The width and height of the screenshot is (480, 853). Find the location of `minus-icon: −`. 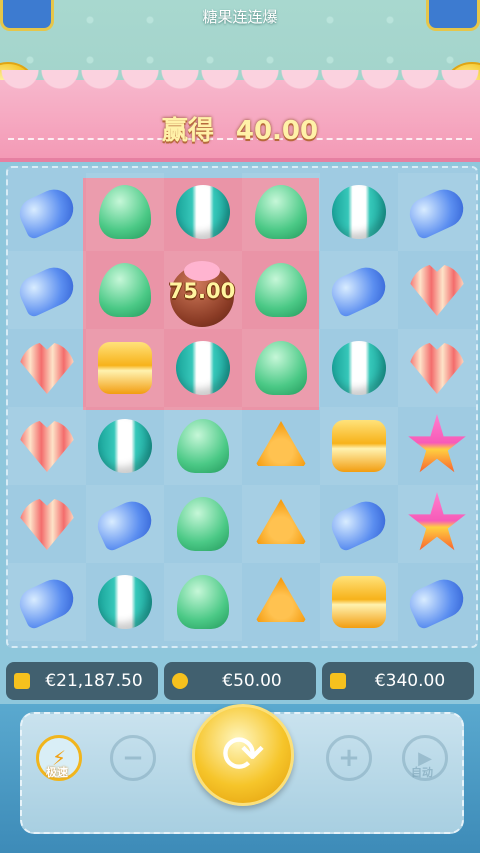

minus-icon: − is located at coordinates (133, 758).